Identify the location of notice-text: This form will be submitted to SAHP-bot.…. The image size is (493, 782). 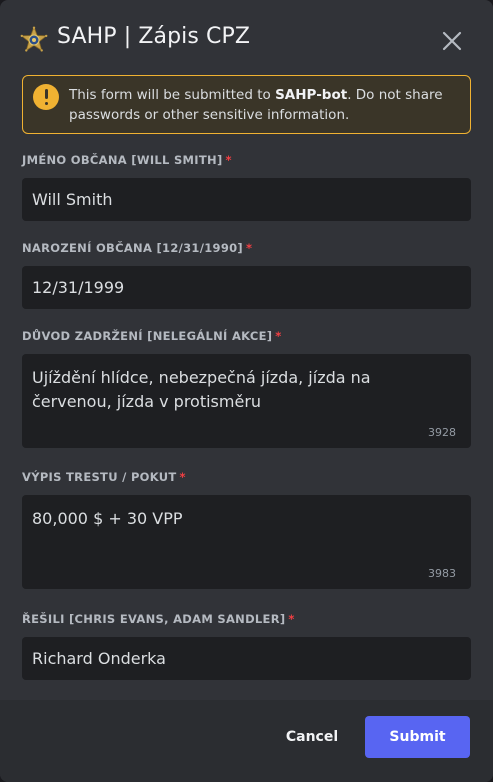
(266, 105).